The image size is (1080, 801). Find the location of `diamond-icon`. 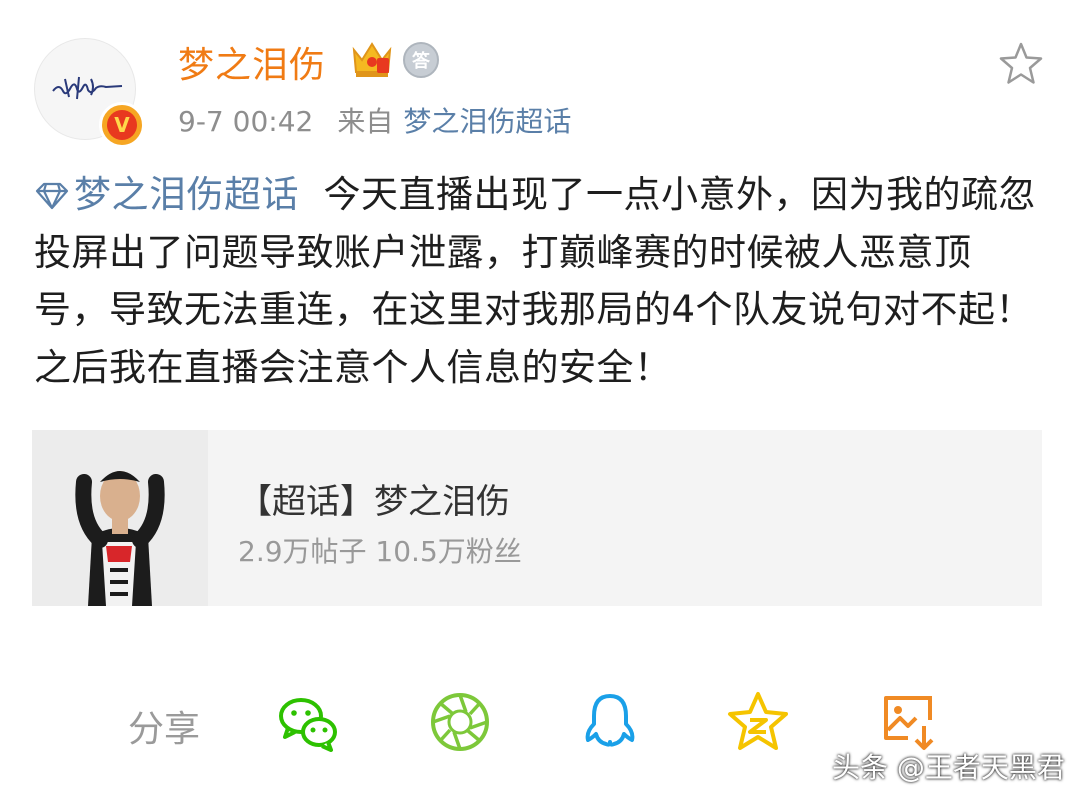

diamond-icon is located at coordinates (52, 196).